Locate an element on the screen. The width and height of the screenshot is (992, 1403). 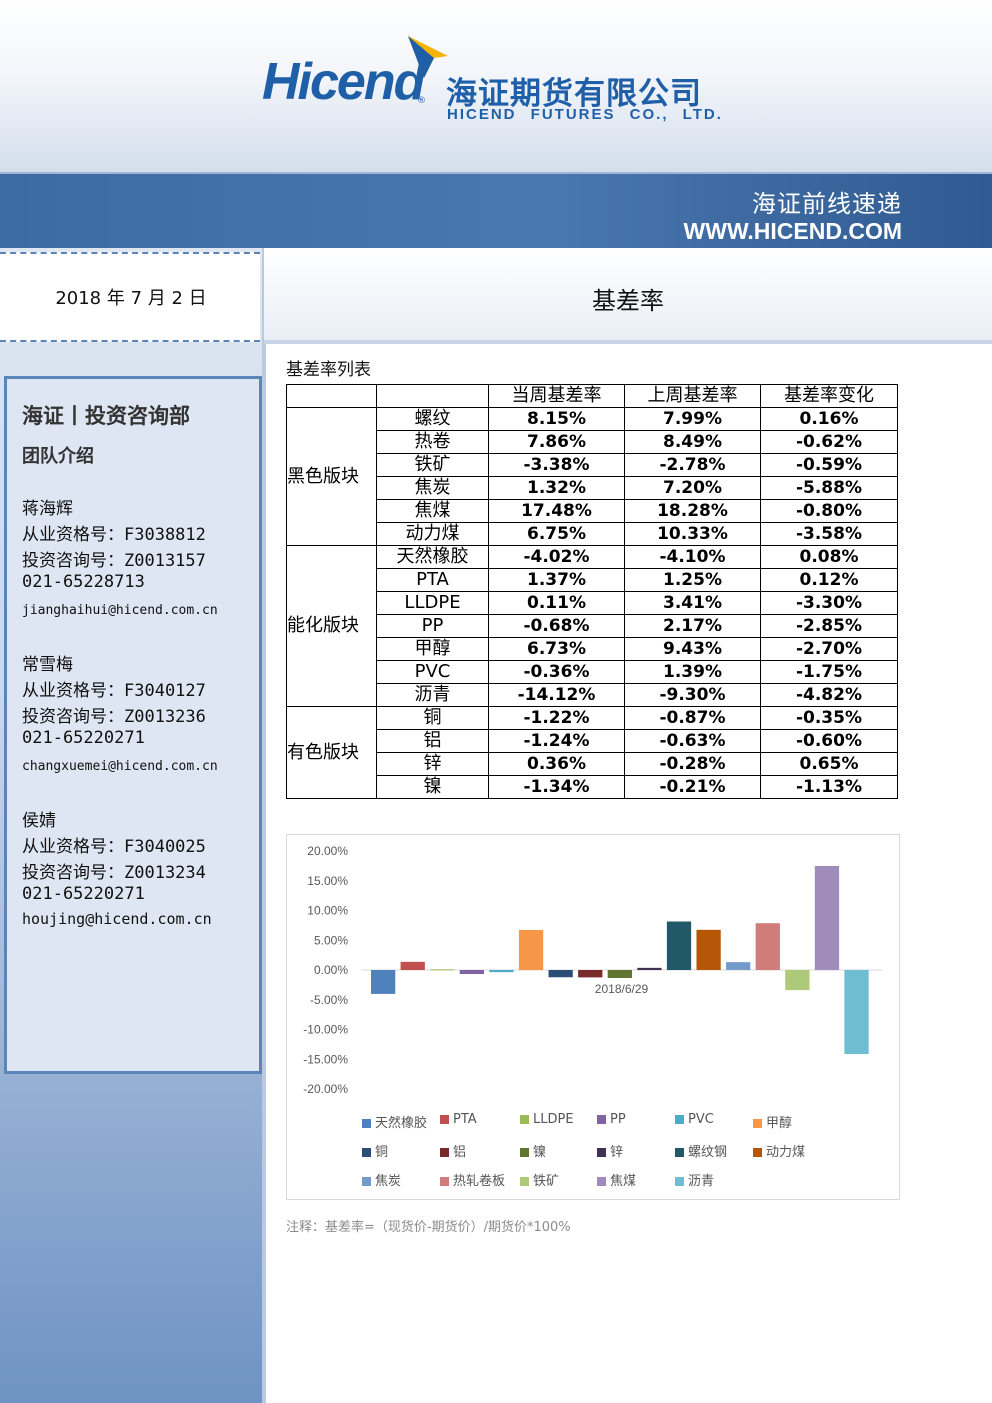
table-row: 镍 -1.34% -0.21% -1.13% is located at coordinates (592, 787).